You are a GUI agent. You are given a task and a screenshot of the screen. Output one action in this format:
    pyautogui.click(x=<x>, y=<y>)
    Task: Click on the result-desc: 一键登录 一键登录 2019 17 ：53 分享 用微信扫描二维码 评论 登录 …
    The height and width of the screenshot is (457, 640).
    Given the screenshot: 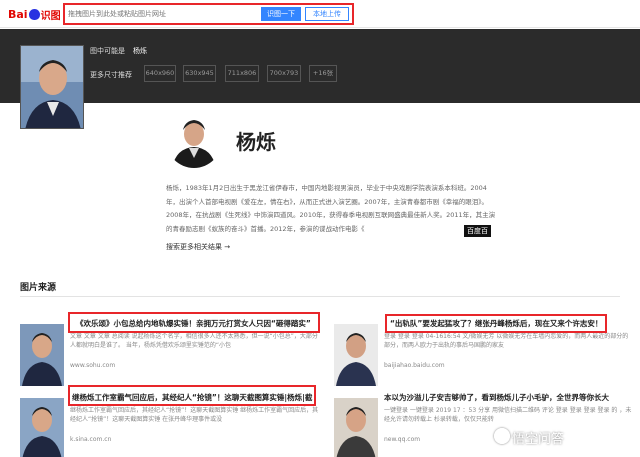 What is the action you would take?
    pyautogui.click(x=508, y=415)
    